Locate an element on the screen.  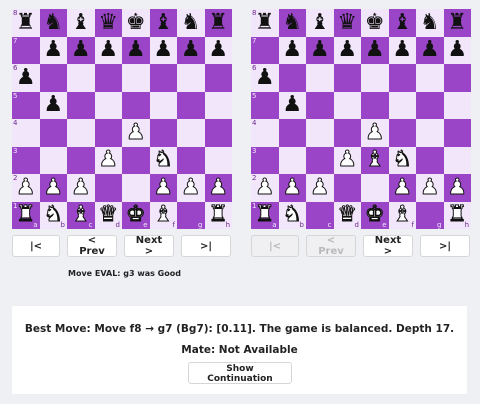
square-a5: 5 is located at coordinates (26, 105).